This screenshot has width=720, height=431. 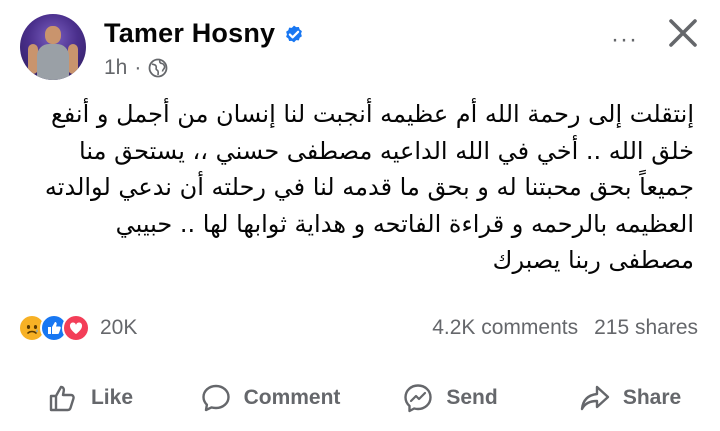 I want to click on thumbs-up-icon, so click(x=62, y=398).